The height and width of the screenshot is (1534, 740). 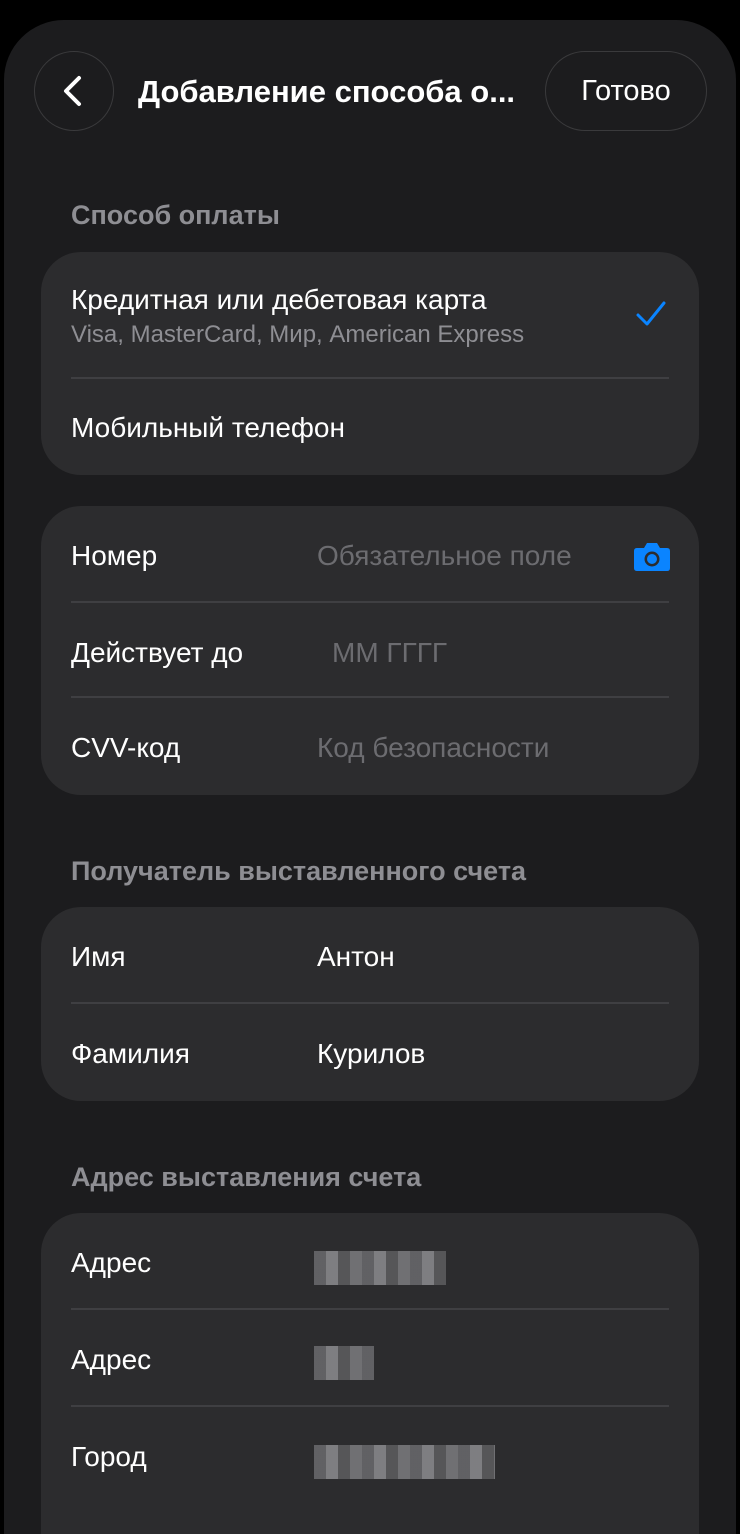 What do you see at coordinates (652, 556) in the screenshot?
I see `camera-icon` at bounding box center [652, 556].